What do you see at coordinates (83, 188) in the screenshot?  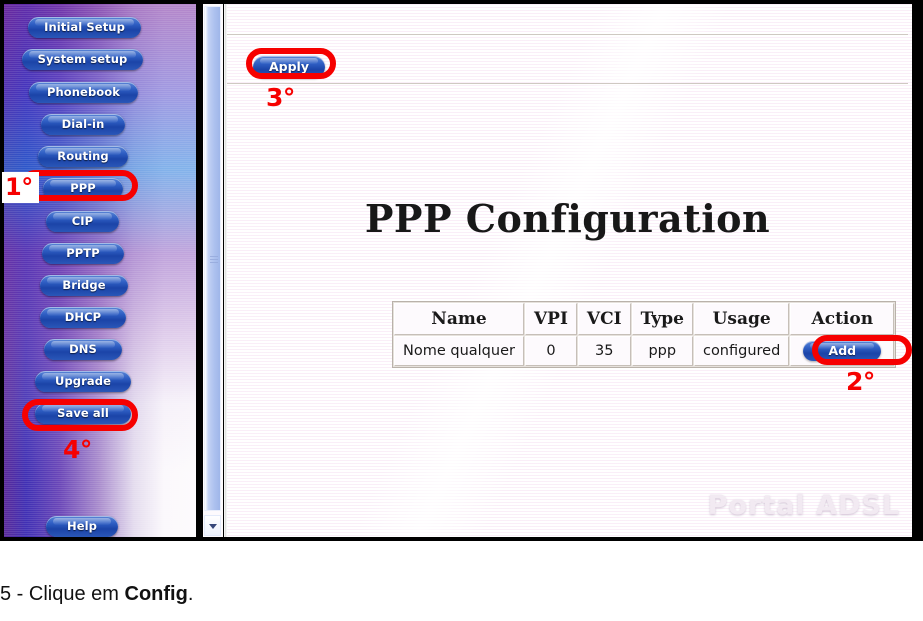 I see `sidebar-item-ppp: PPP` at bounding box center [83, 188].